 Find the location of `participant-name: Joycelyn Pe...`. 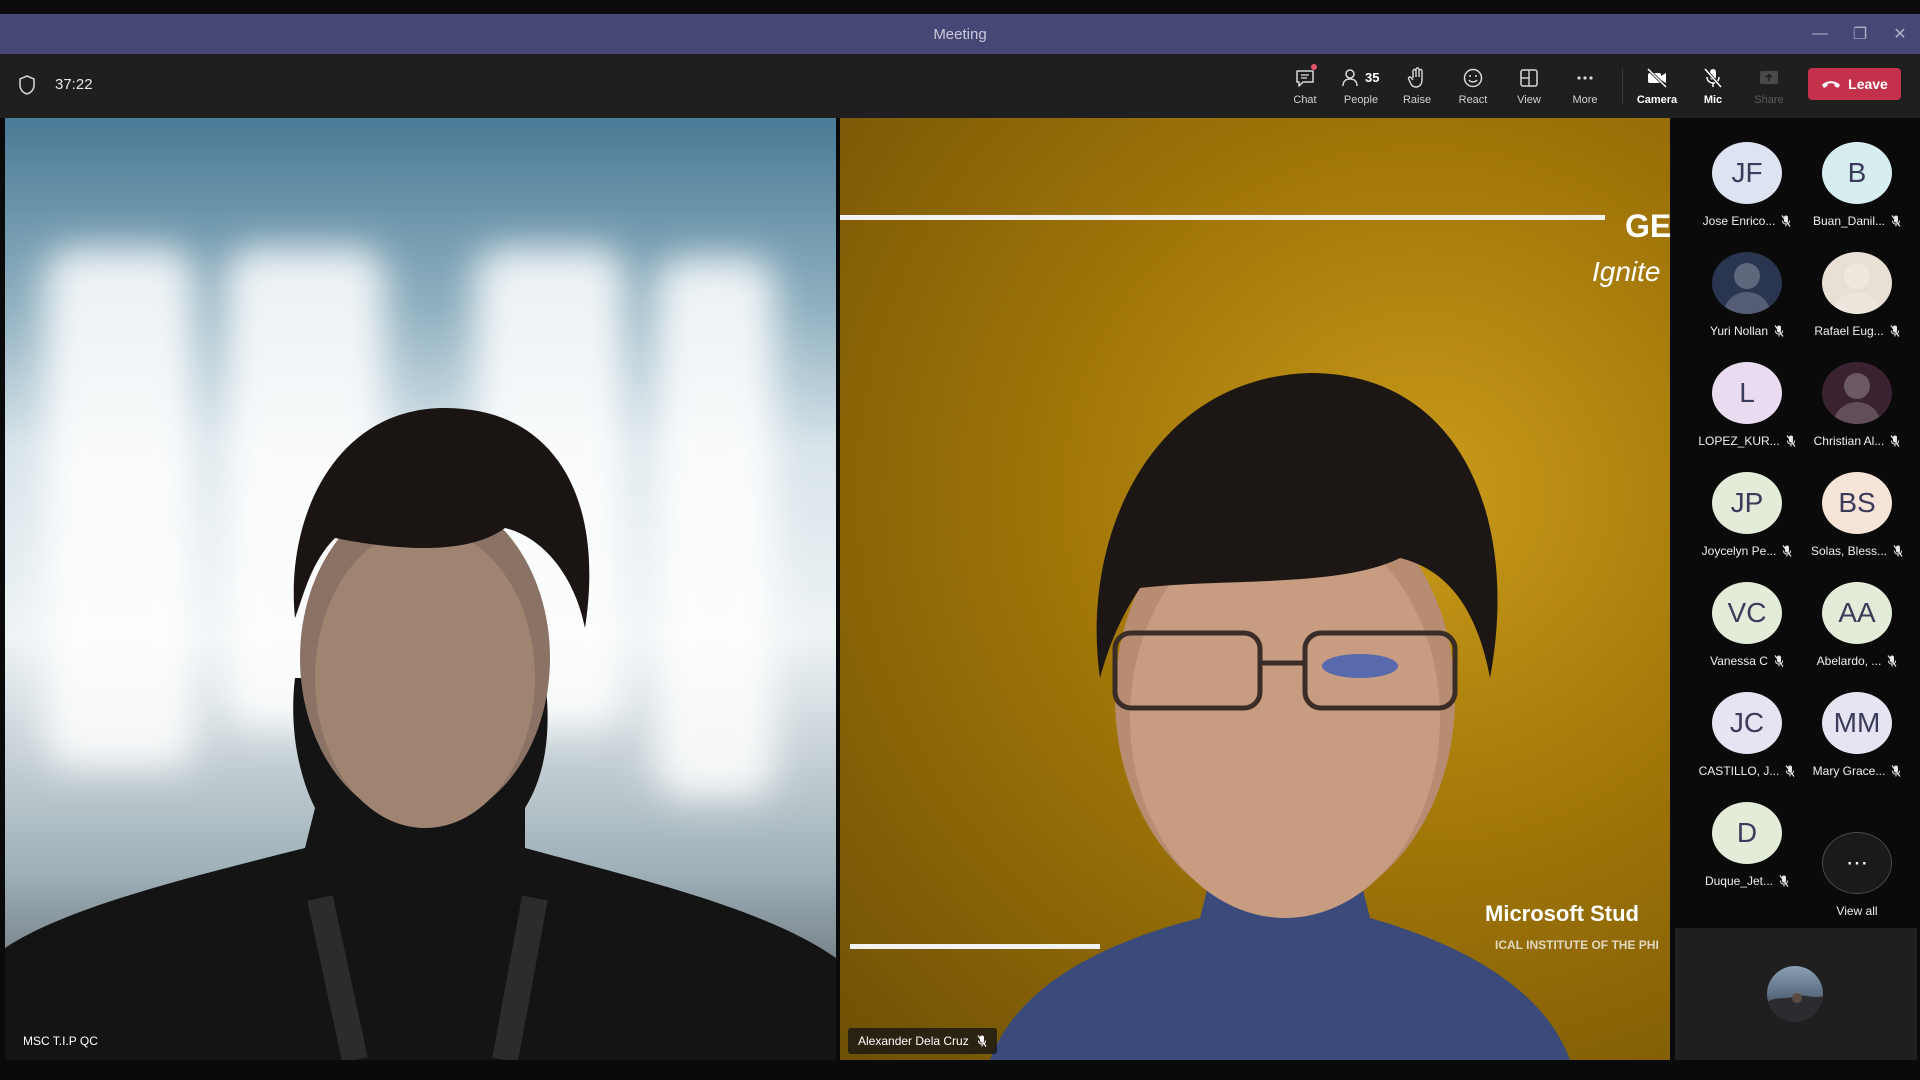

participant-name: Joycelyn Pe... is located at coordinates (1739, 551).